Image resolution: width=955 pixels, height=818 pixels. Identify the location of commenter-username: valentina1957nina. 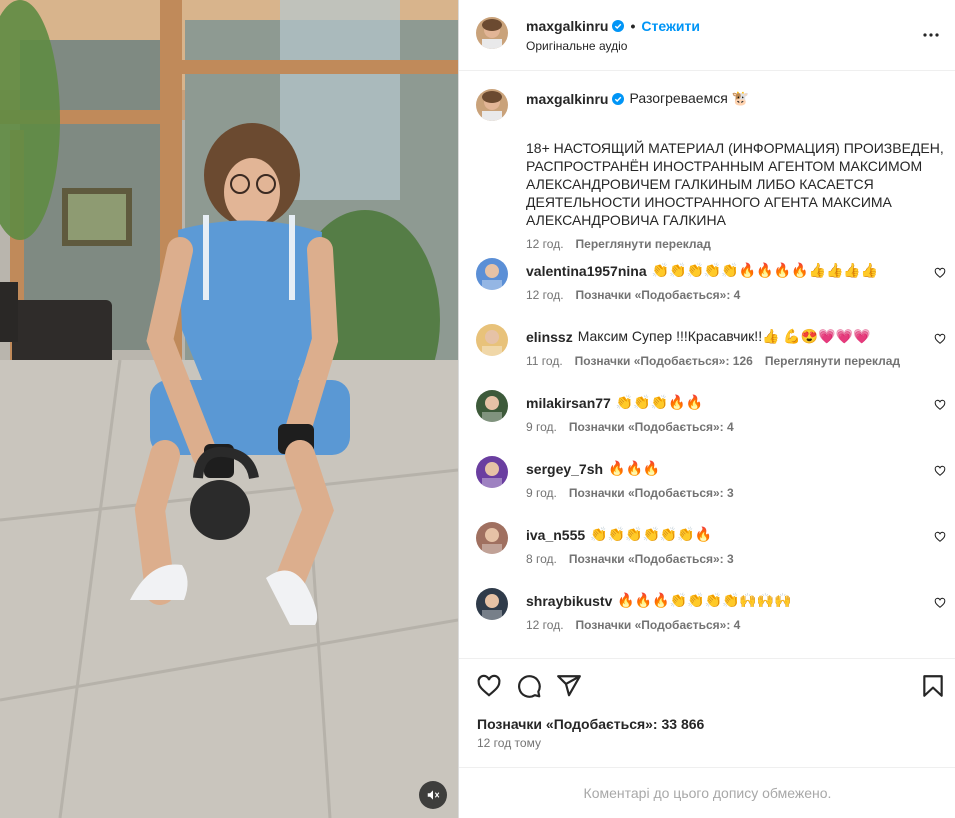
(586, 271).